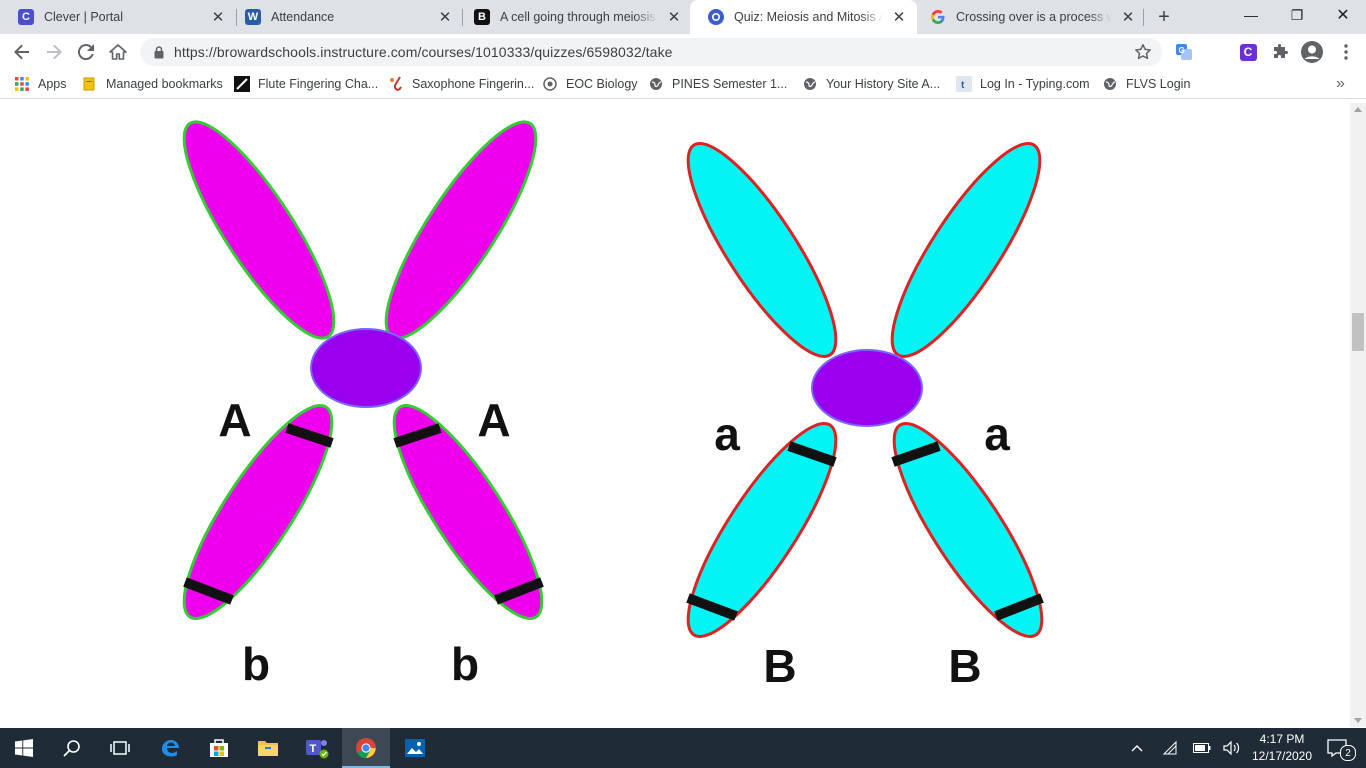 The width and height of the screenshot is (1366, 768). I want to click on bookmark-typing: t Log In - Typing.com, so click(1023, 84).